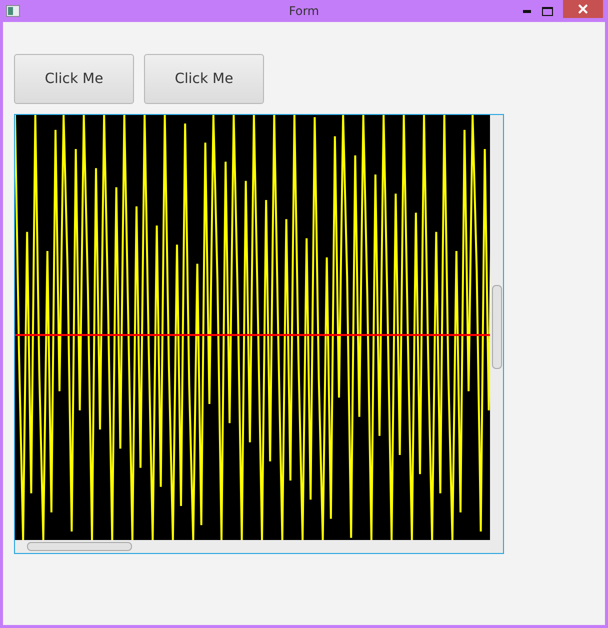 Image resolution: width=608 pixels, height=628 pixels. Describe the element at coordinates (304, 11) in the screenshot. I see `window-title: Form` at that location.